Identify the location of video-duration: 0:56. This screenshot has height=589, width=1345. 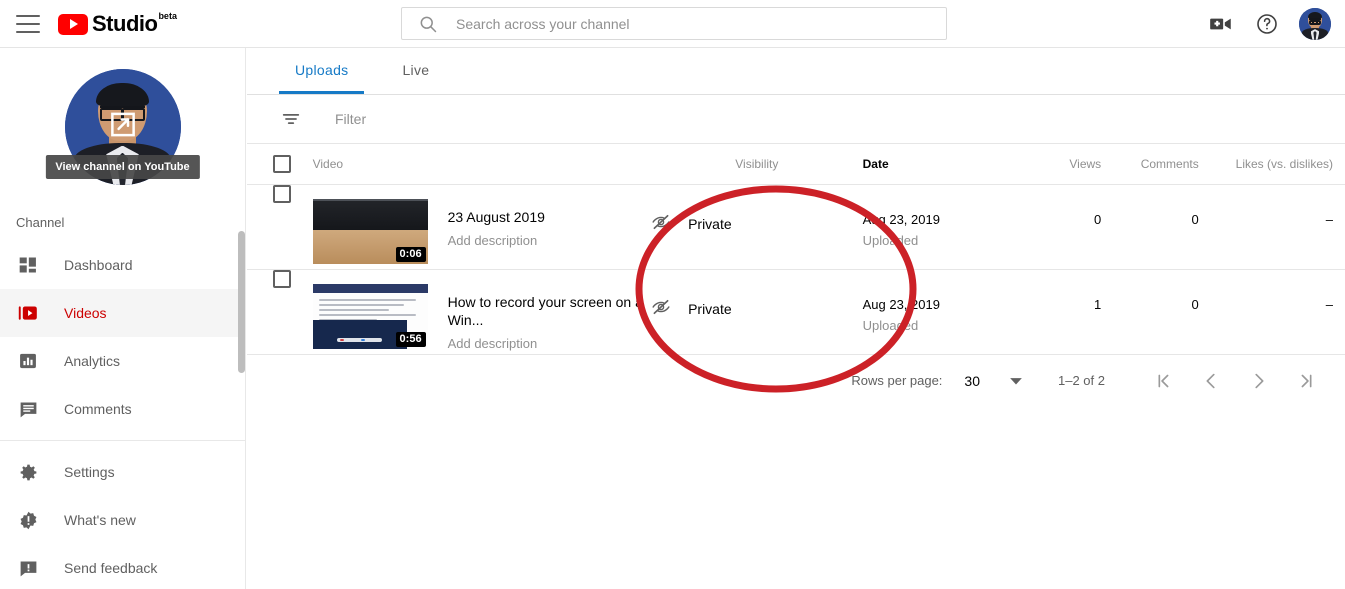
(410, 339).